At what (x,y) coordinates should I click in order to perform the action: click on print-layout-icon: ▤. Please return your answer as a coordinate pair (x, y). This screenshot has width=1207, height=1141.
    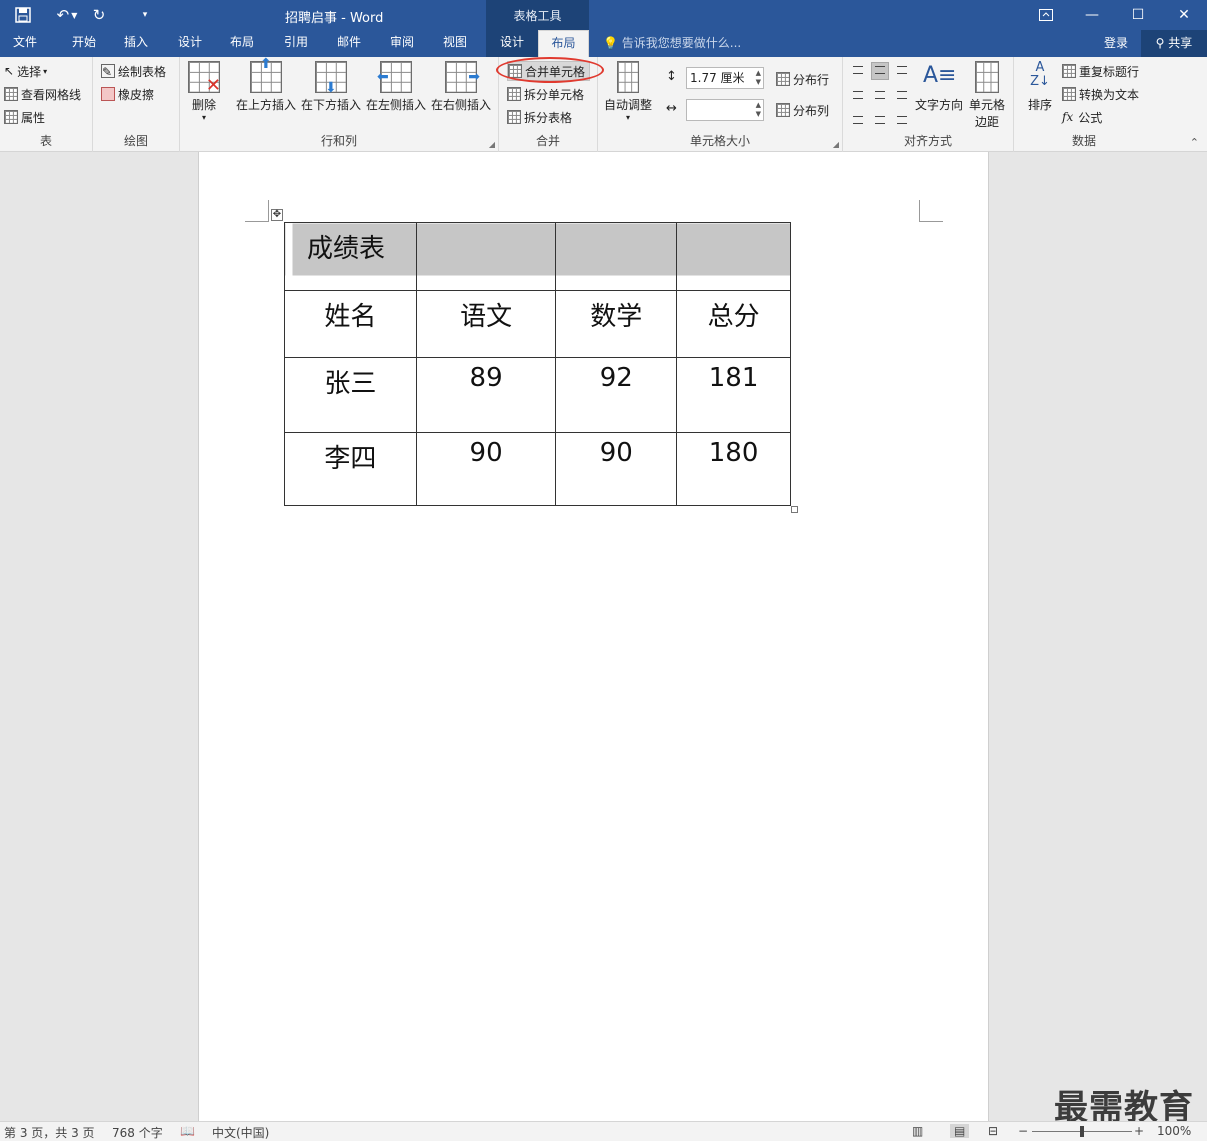
    Looking at the image, I should click on (960, 1131).